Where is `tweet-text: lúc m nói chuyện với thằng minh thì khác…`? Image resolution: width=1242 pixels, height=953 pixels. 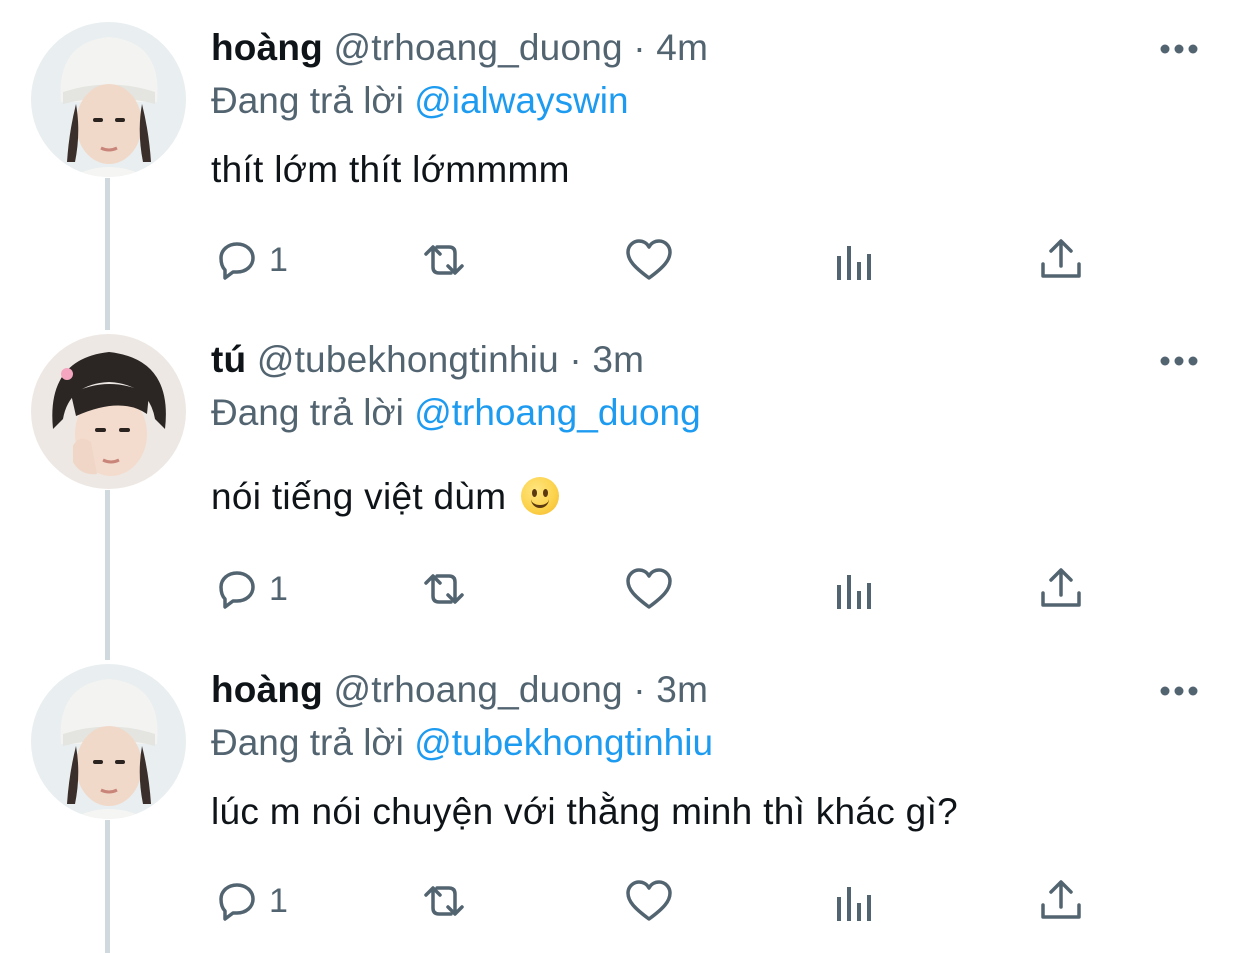 tweet-text: lúc m nói chuyện với thằng minh thì khác… is located at coordinates (584, 812).